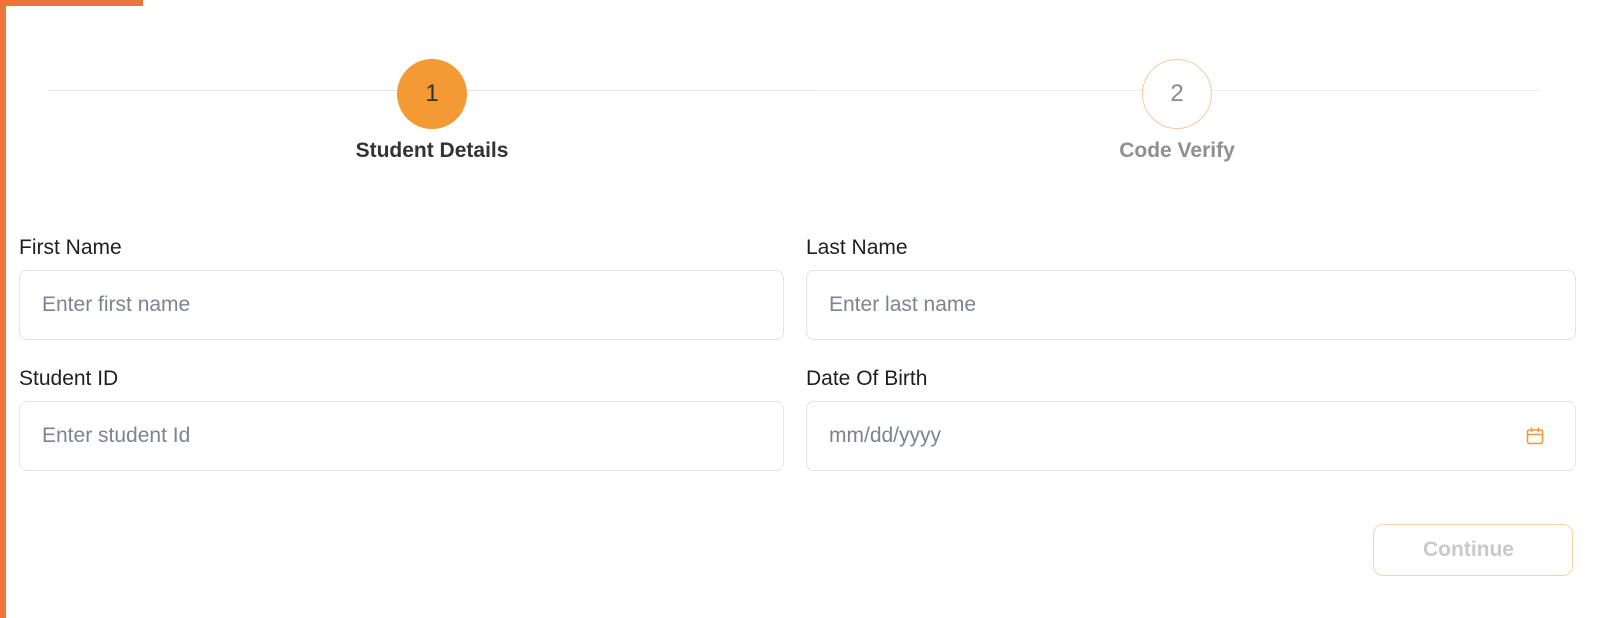 Image resolution: width=1621 pixels, height=618 pixels. What do you see at coordinates (867, 378) in the screenshot?
I see `date-of-birth-label: Date Of Birth` at bounding box center [867, 378].